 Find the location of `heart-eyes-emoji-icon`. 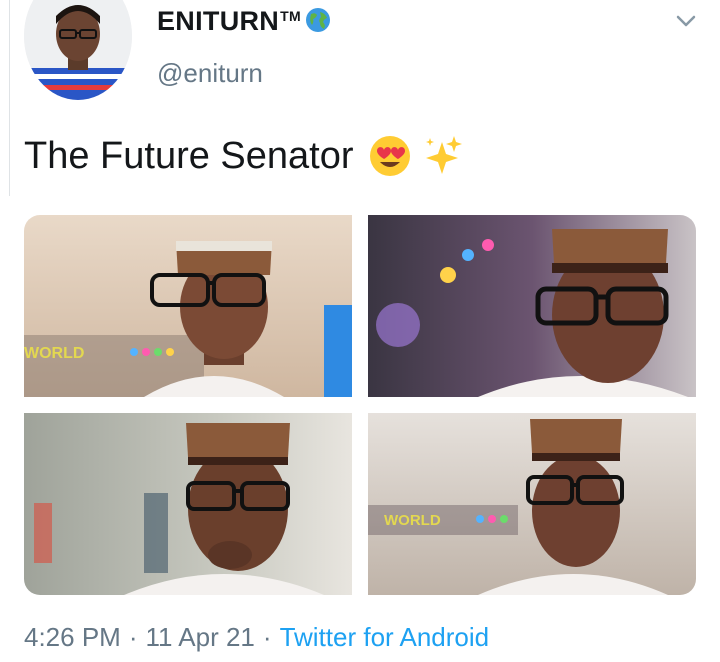

heart-eyes-emoji-icon is located at coordinates (389, 156).